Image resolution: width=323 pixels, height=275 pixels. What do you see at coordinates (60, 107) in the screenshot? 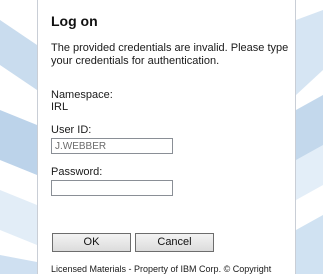
I see `namespace-value: IRL` at bounding box center [60, 107].